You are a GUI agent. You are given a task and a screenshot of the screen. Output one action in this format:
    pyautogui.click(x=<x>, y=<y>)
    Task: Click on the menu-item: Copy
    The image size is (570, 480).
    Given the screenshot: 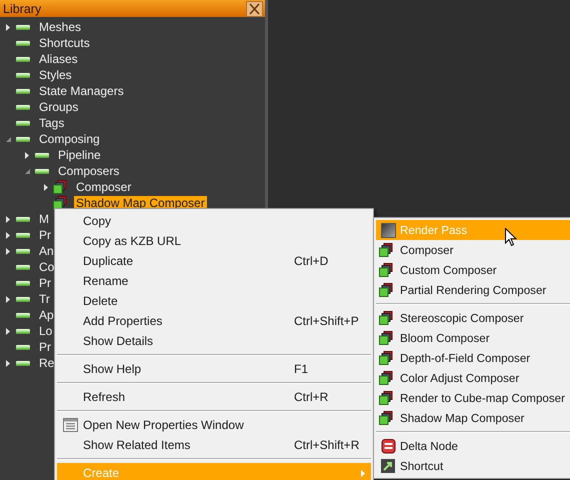 What is the action you would take?
    pyautogui.click(x=214, y=221)
    